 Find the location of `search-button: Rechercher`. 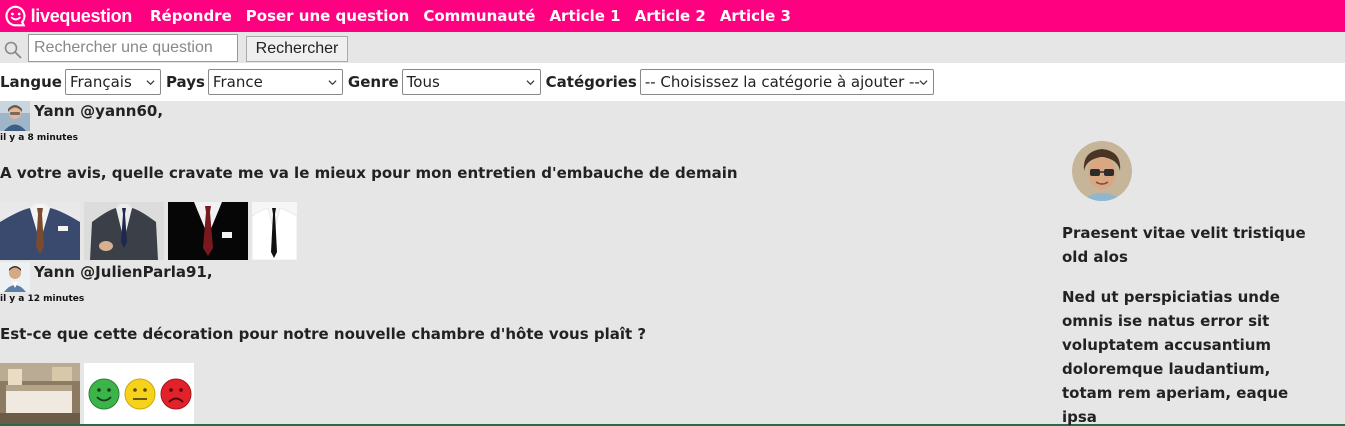

search-button: Rechercher is located at coordinates (297, 49).